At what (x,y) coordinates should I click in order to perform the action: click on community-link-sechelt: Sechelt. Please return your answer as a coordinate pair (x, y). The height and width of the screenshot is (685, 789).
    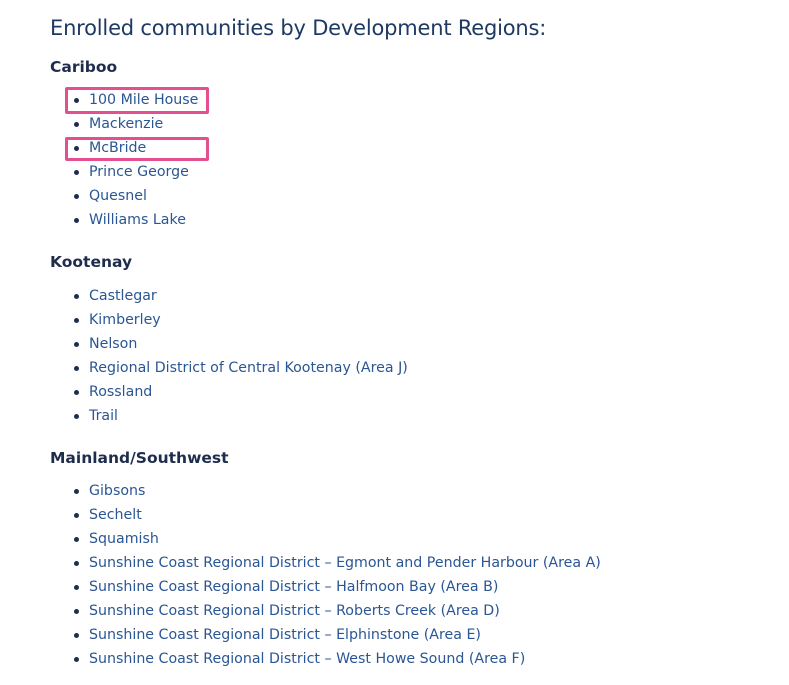
    Looking at the image, I should click on (115, 515).